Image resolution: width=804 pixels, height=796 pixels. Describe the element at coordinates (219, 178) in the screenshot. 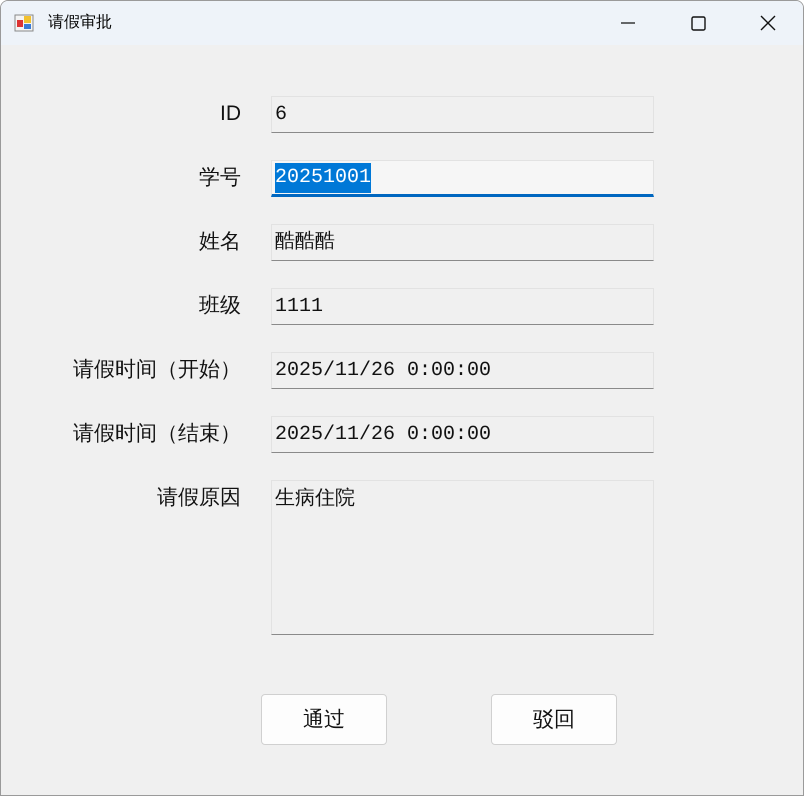

I see `field-label: 学号` at that location.